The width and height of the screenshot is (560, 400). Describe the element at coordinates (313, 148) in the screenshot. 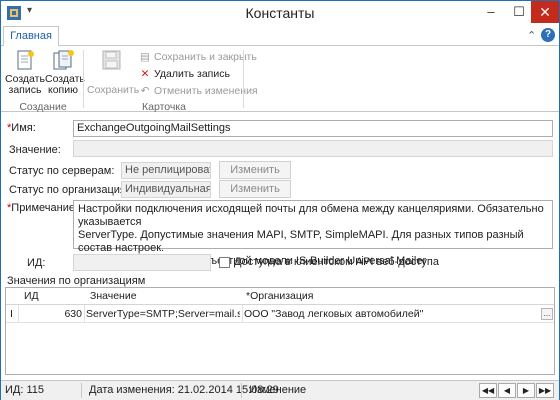

I see `value-input` at that location.